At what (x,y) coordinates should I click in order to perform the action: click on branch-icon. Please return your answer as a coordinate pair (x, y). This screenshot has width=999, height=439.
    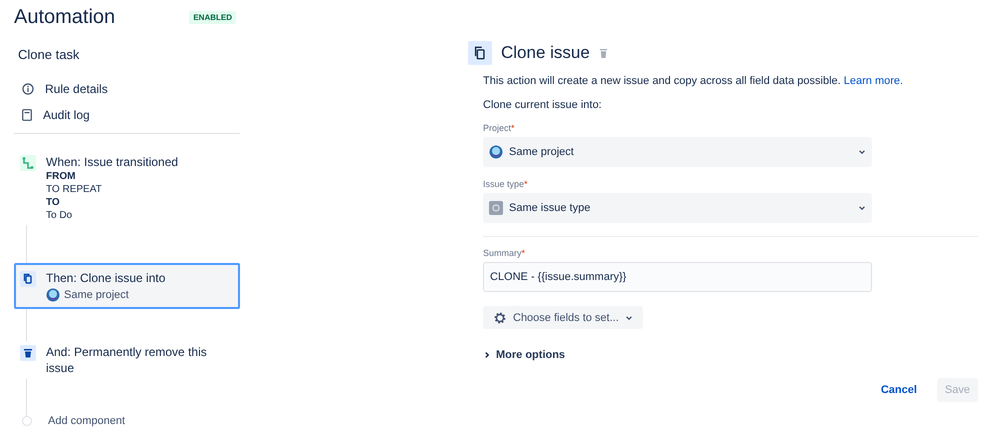
    Looking at the image, I should click on (28, 163).